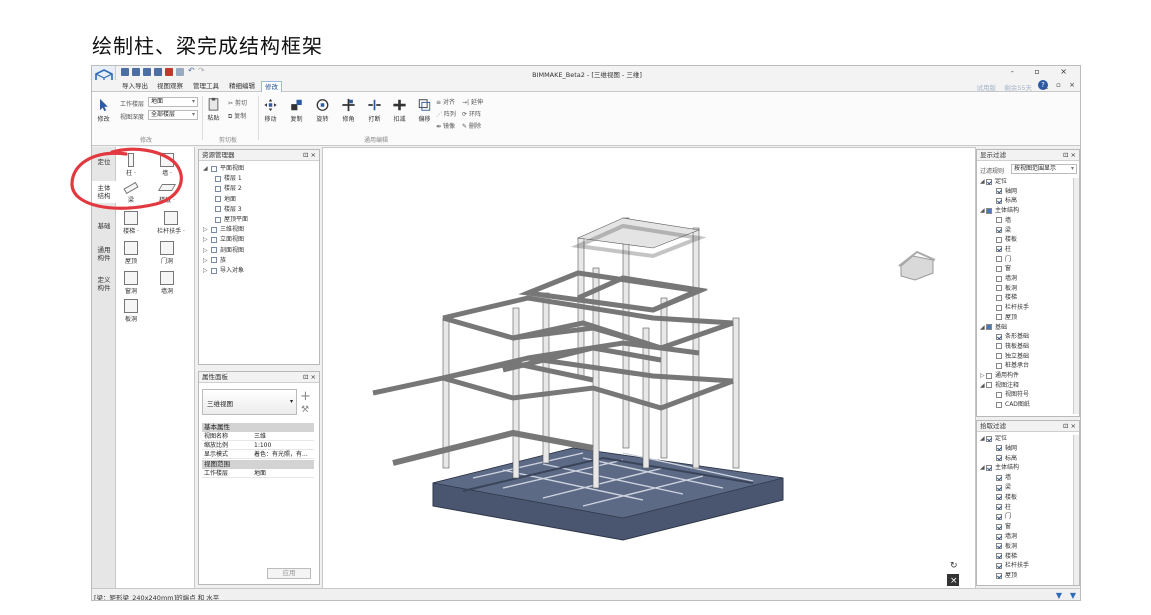 Image resolution: width=1151 pixels, height=615 pixels. What do you see at coordinates (227, 189) in the screenshot?
I see `tree-item: 楼层 2` at bounding box center [227, 189].